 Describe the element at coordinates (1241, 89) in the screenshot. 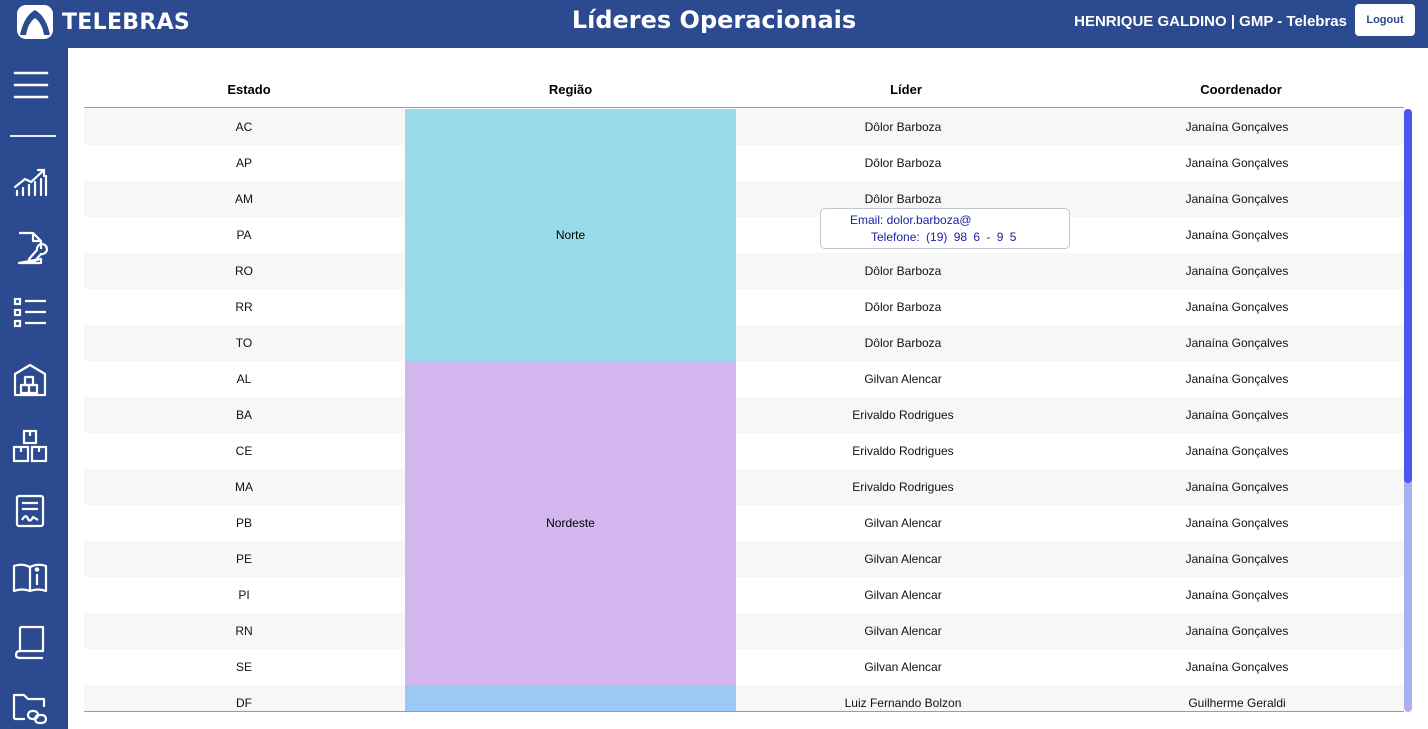

I see `header-coordenador: Coordenador` at that location.